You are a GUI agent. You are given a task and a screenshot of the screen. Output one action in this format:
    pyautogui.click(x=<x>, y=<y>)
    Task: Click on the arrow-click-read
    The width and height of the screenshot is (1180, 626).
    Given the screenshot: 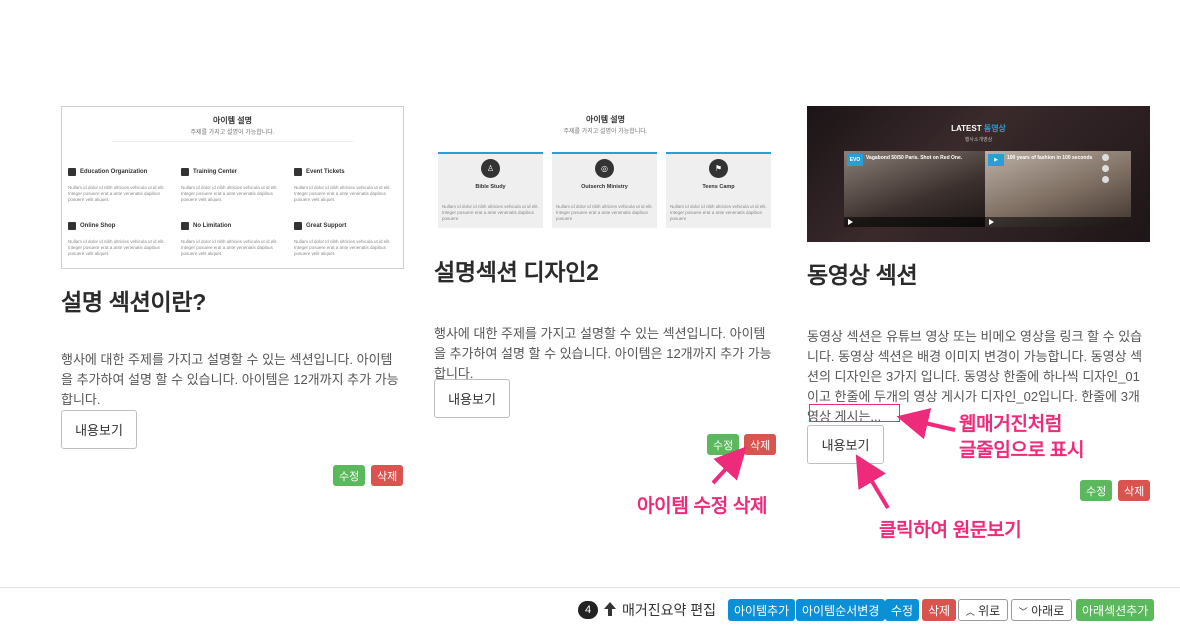 What is the action you would take?
    pyautogui.click(x=872, y=482)
    